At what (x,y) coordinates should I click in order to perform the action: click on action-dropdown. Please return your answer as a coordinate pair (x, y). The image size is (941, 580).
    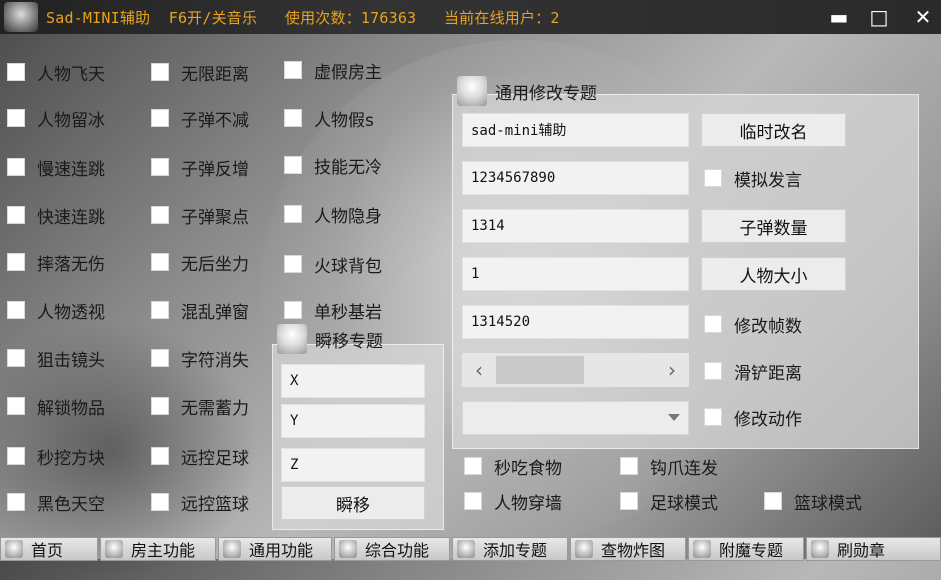
    Looking at the image, I should click on (575, 418).